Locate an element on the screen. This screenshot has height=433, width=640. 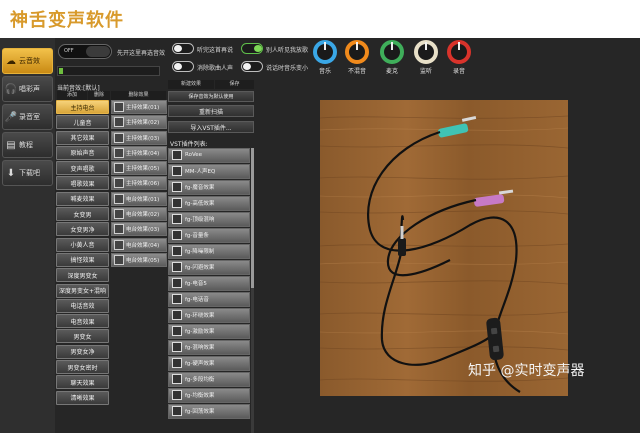
voice-preset-item: 儿童音 is located at coordinates (82, 122).